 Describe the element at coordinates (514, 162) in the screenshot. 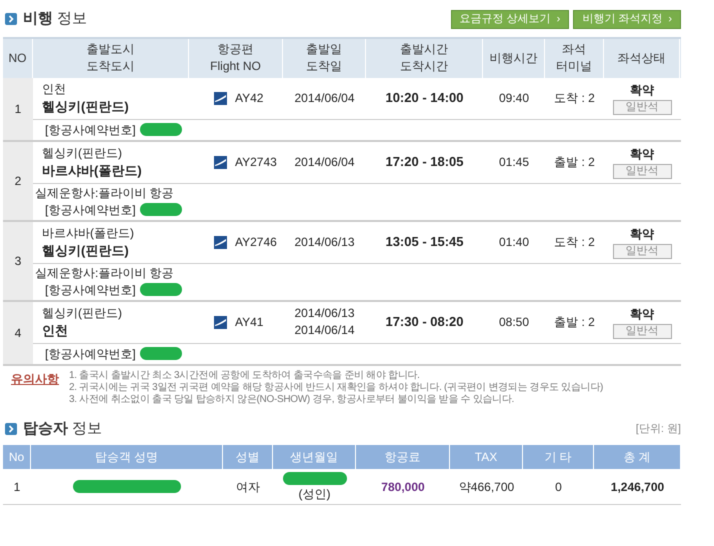

I see `flight-duration: 01:45` at that location.